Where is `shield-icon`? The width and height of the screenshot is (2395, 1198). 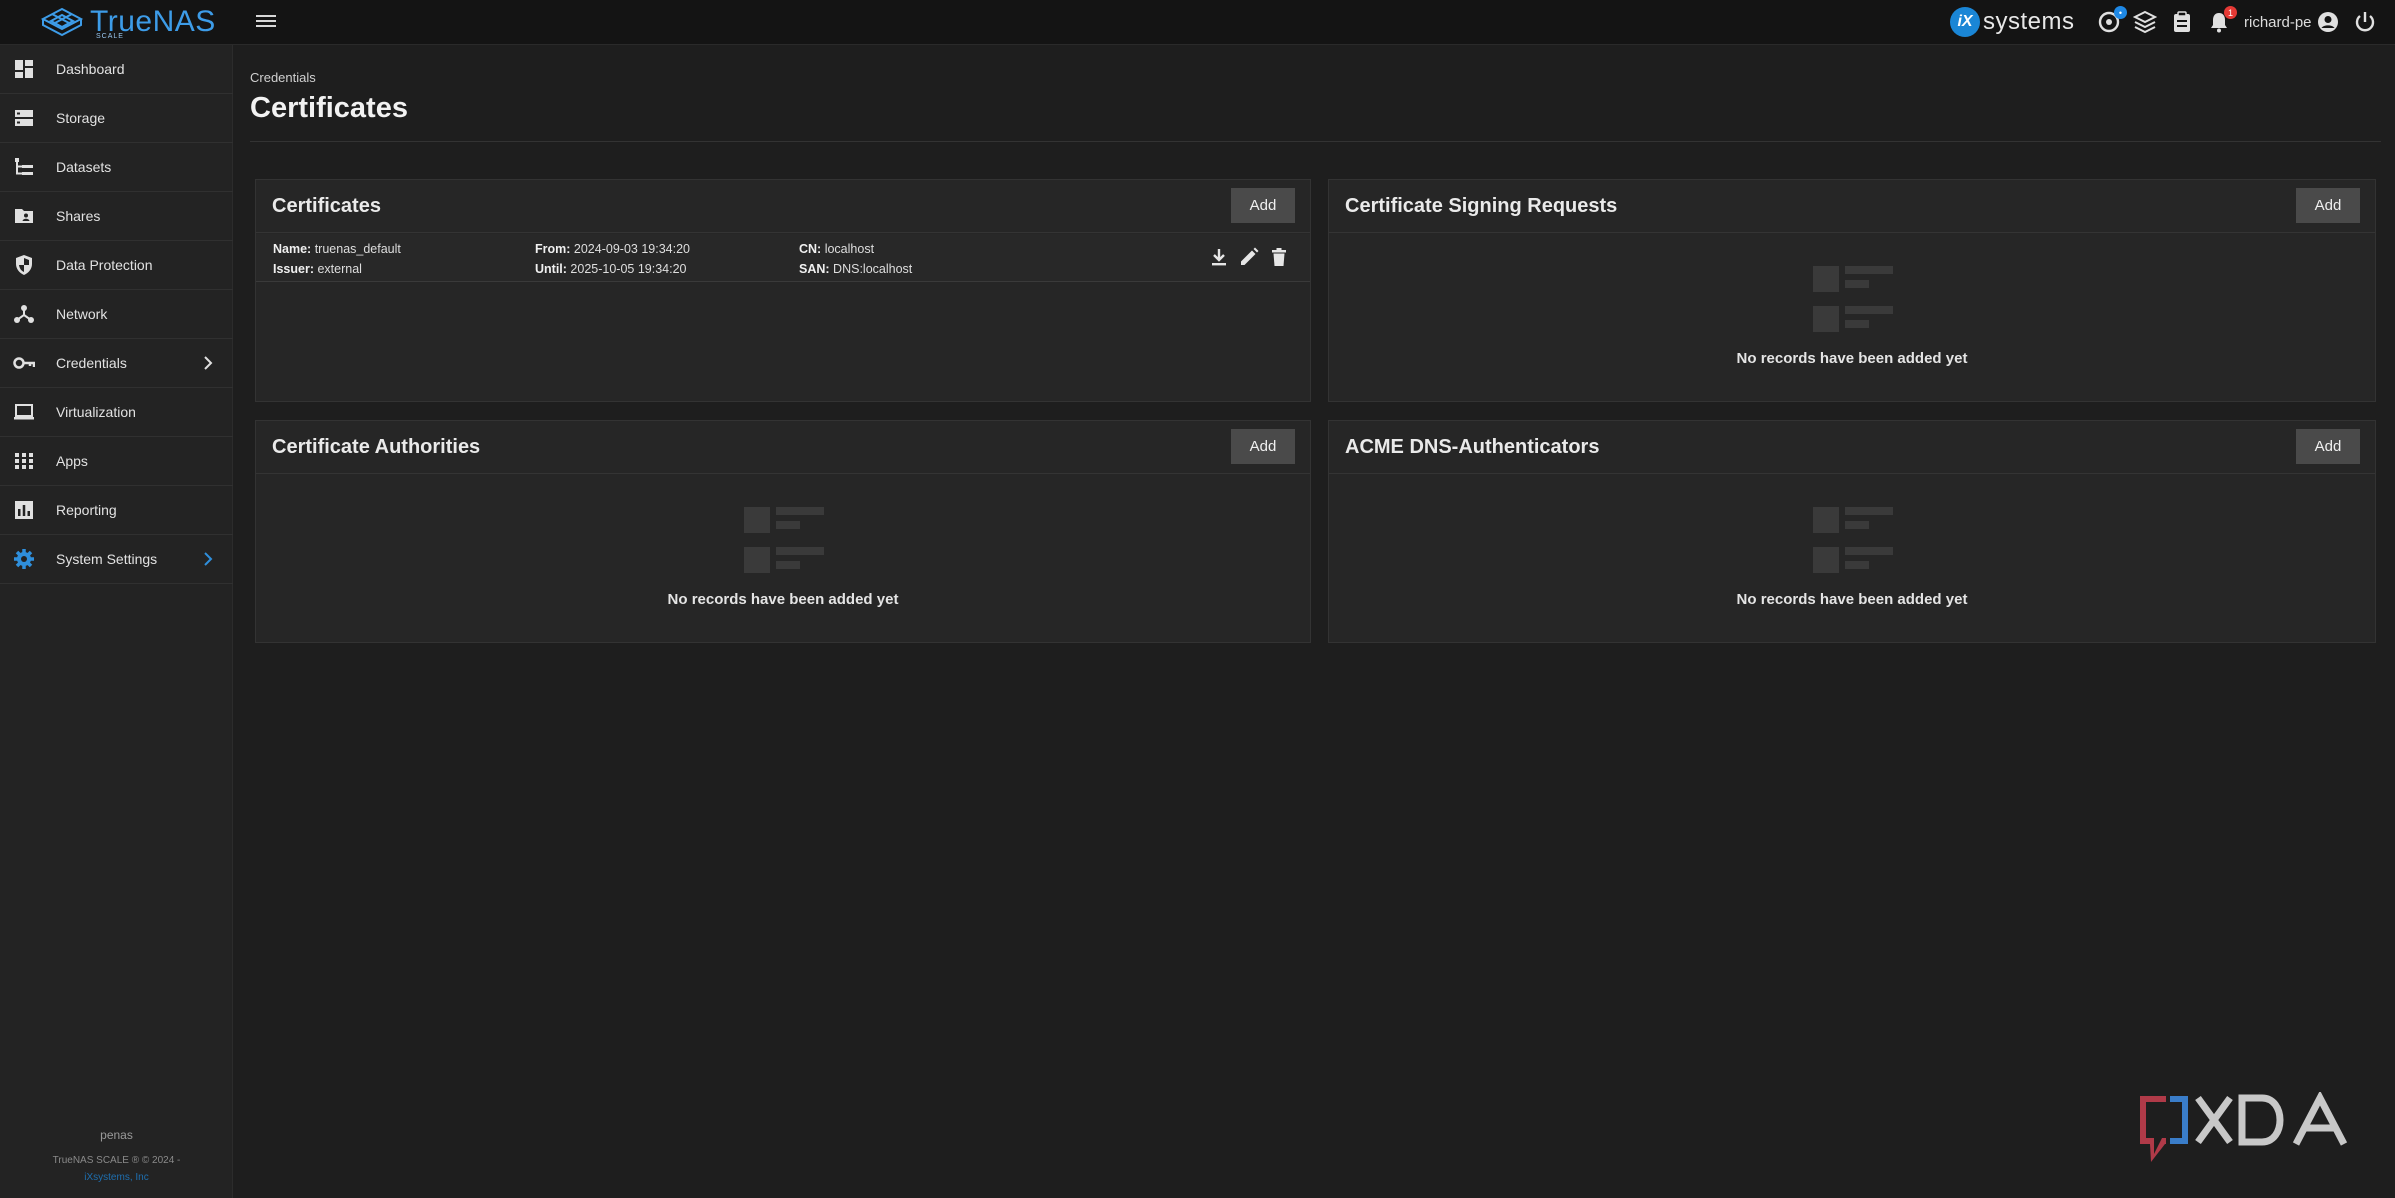
shield-icon is located at coordinates (24, 265).